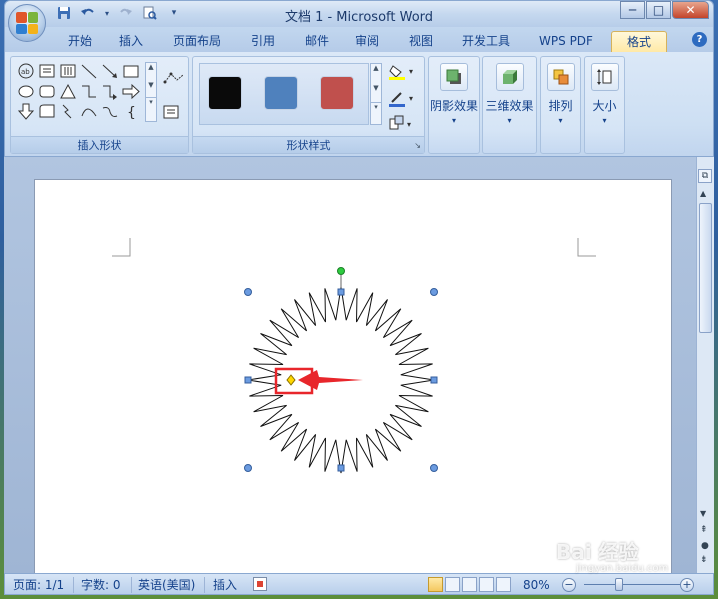  Describe the element at coordinates (26, 91) in the screenshot. I see `oval-shape-icon` at that location.